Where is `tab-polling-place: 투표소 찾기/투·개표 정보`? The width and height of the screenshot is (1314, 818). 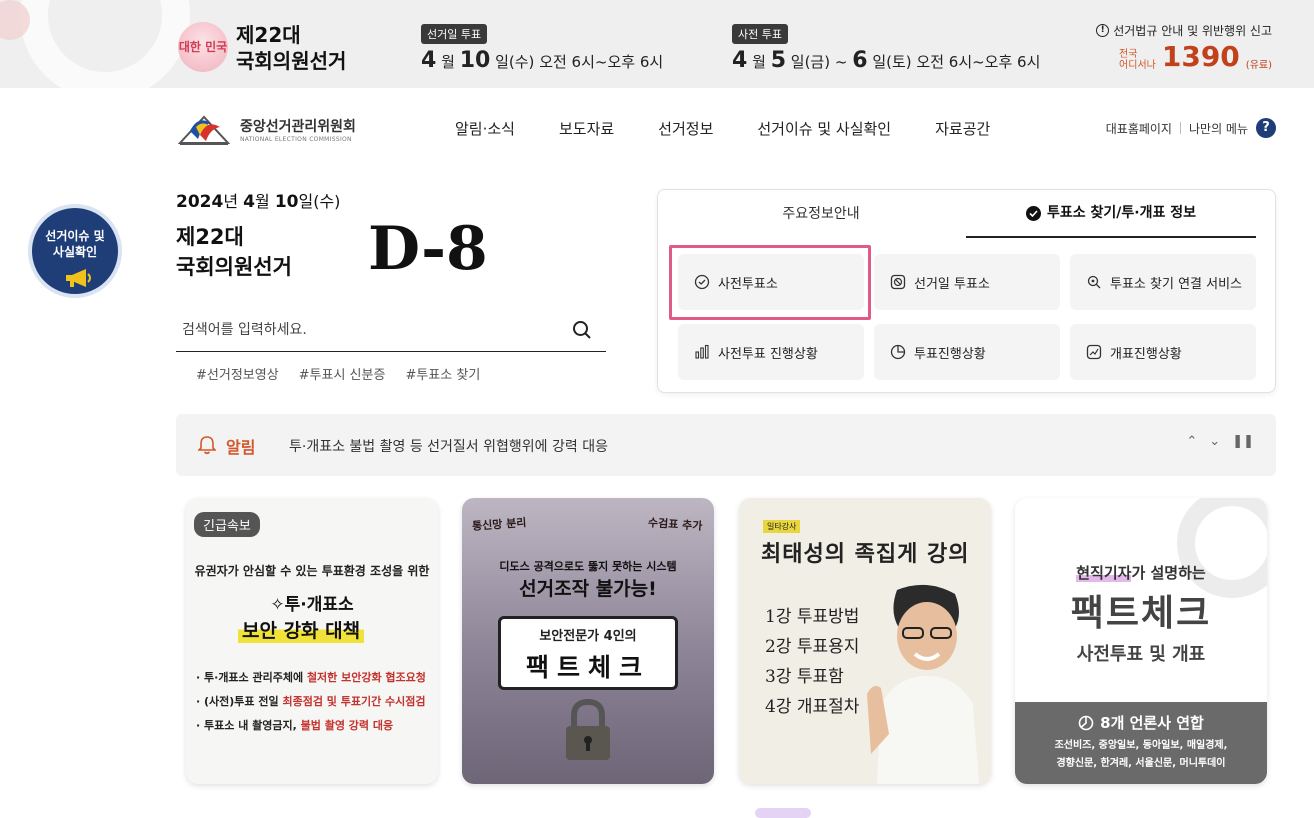 tab-polling-place: 투표소 찾기/투·개표 정보 is located at coordinates (1111, 214).